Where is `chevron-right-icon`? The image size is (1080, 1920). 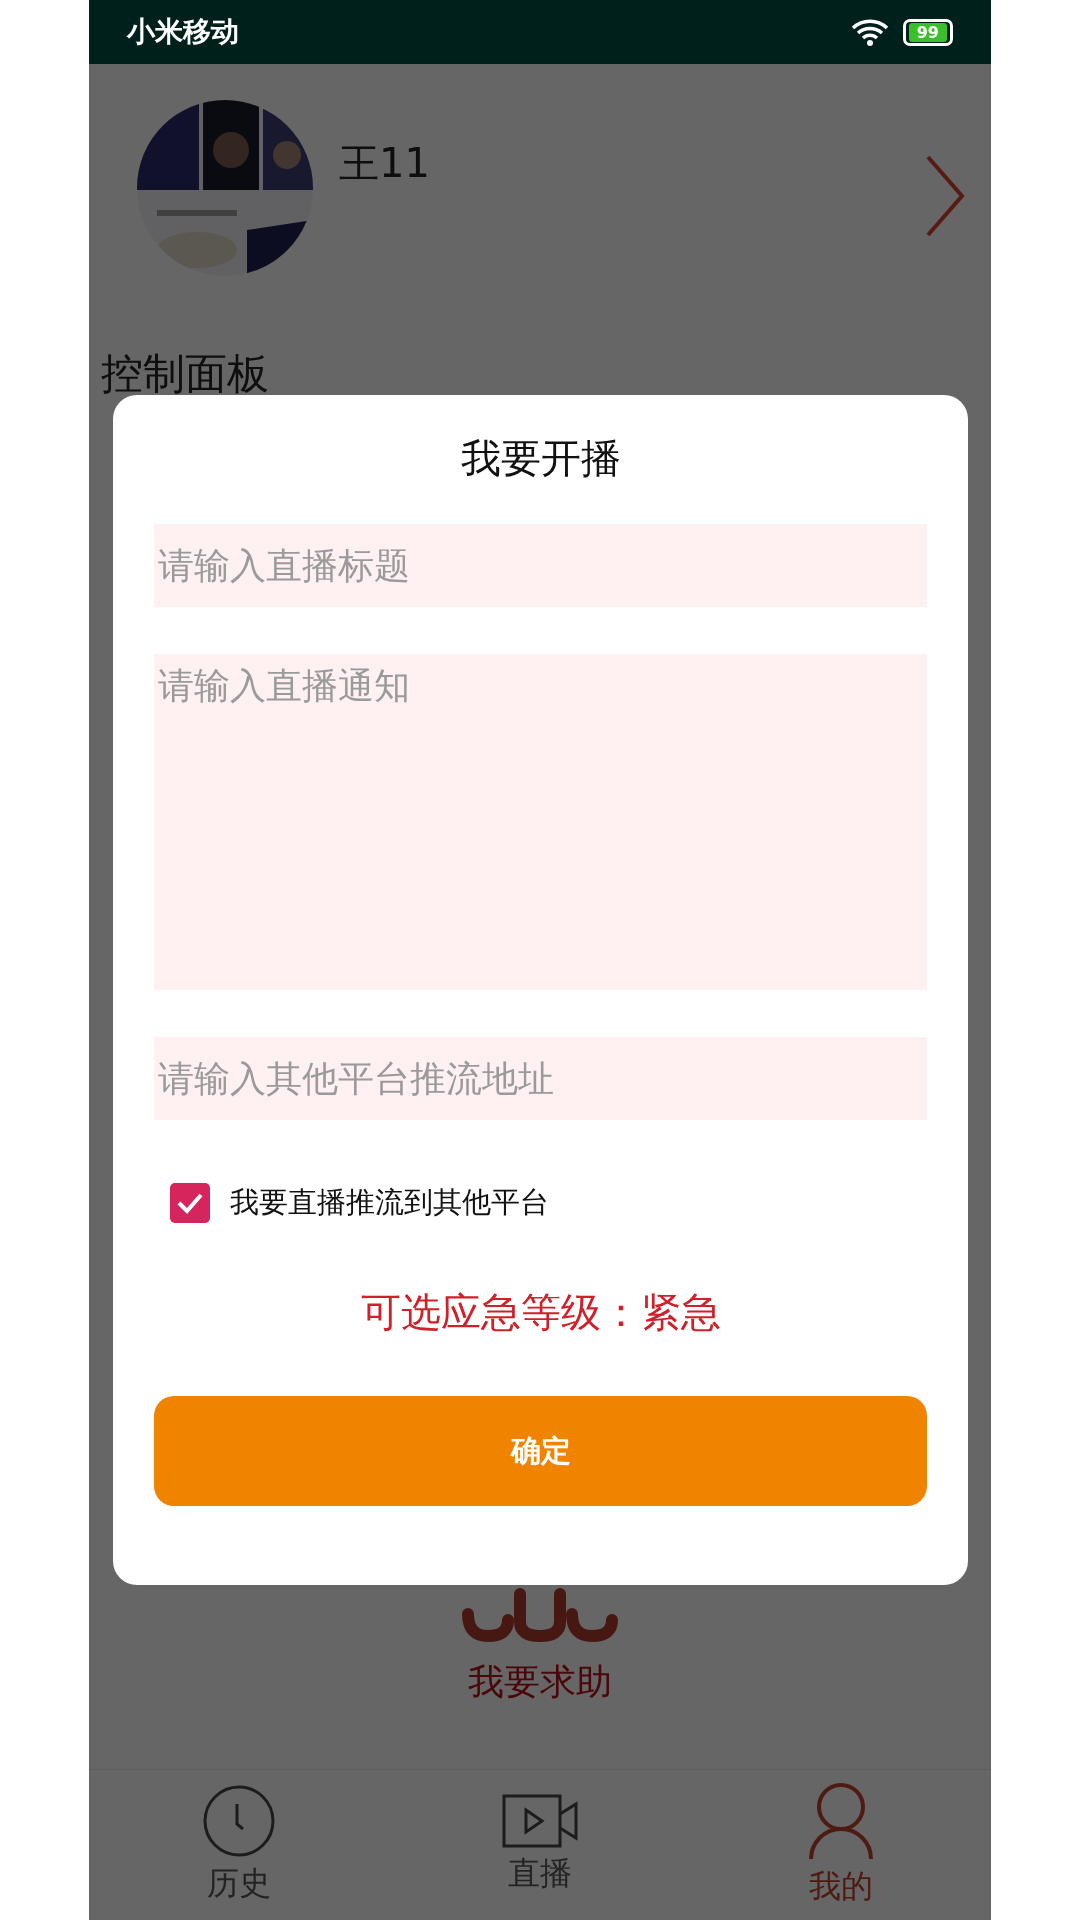 chevron-right-icon is located at coordinates (945, 196).